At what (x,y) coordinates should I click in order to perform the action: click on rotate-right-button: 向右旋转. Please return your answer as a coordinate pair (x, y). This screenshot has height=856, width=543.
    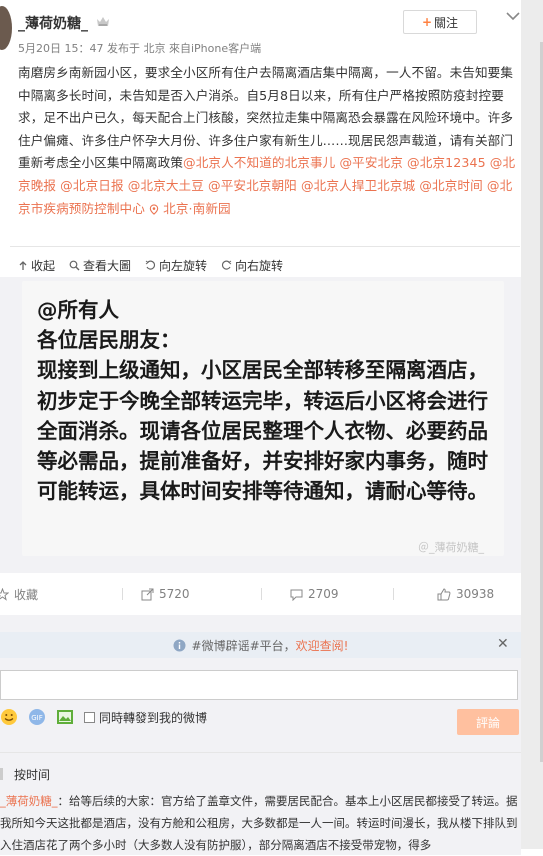
    Looking at the image, I should click on (252, 265).